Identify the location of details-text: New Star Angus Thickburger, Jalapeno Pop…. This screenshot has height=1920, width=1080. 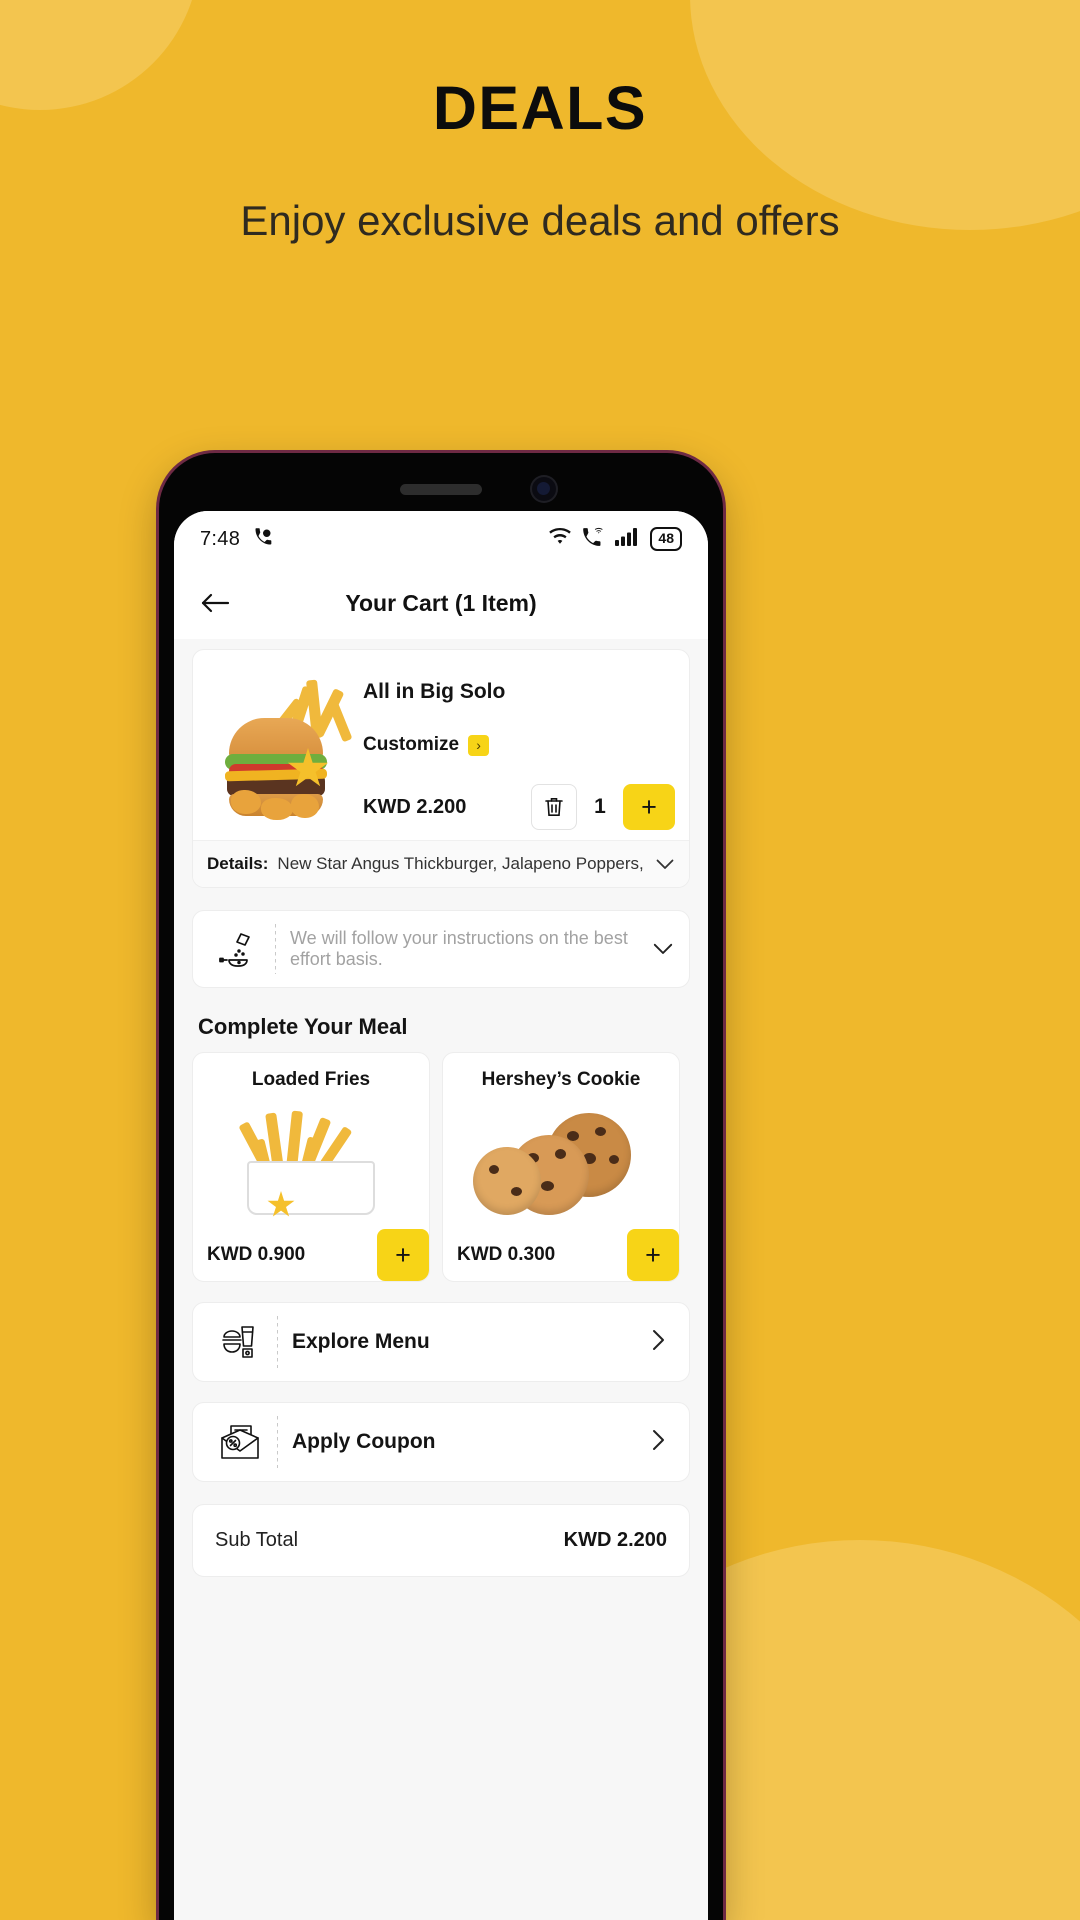
(461, 863).